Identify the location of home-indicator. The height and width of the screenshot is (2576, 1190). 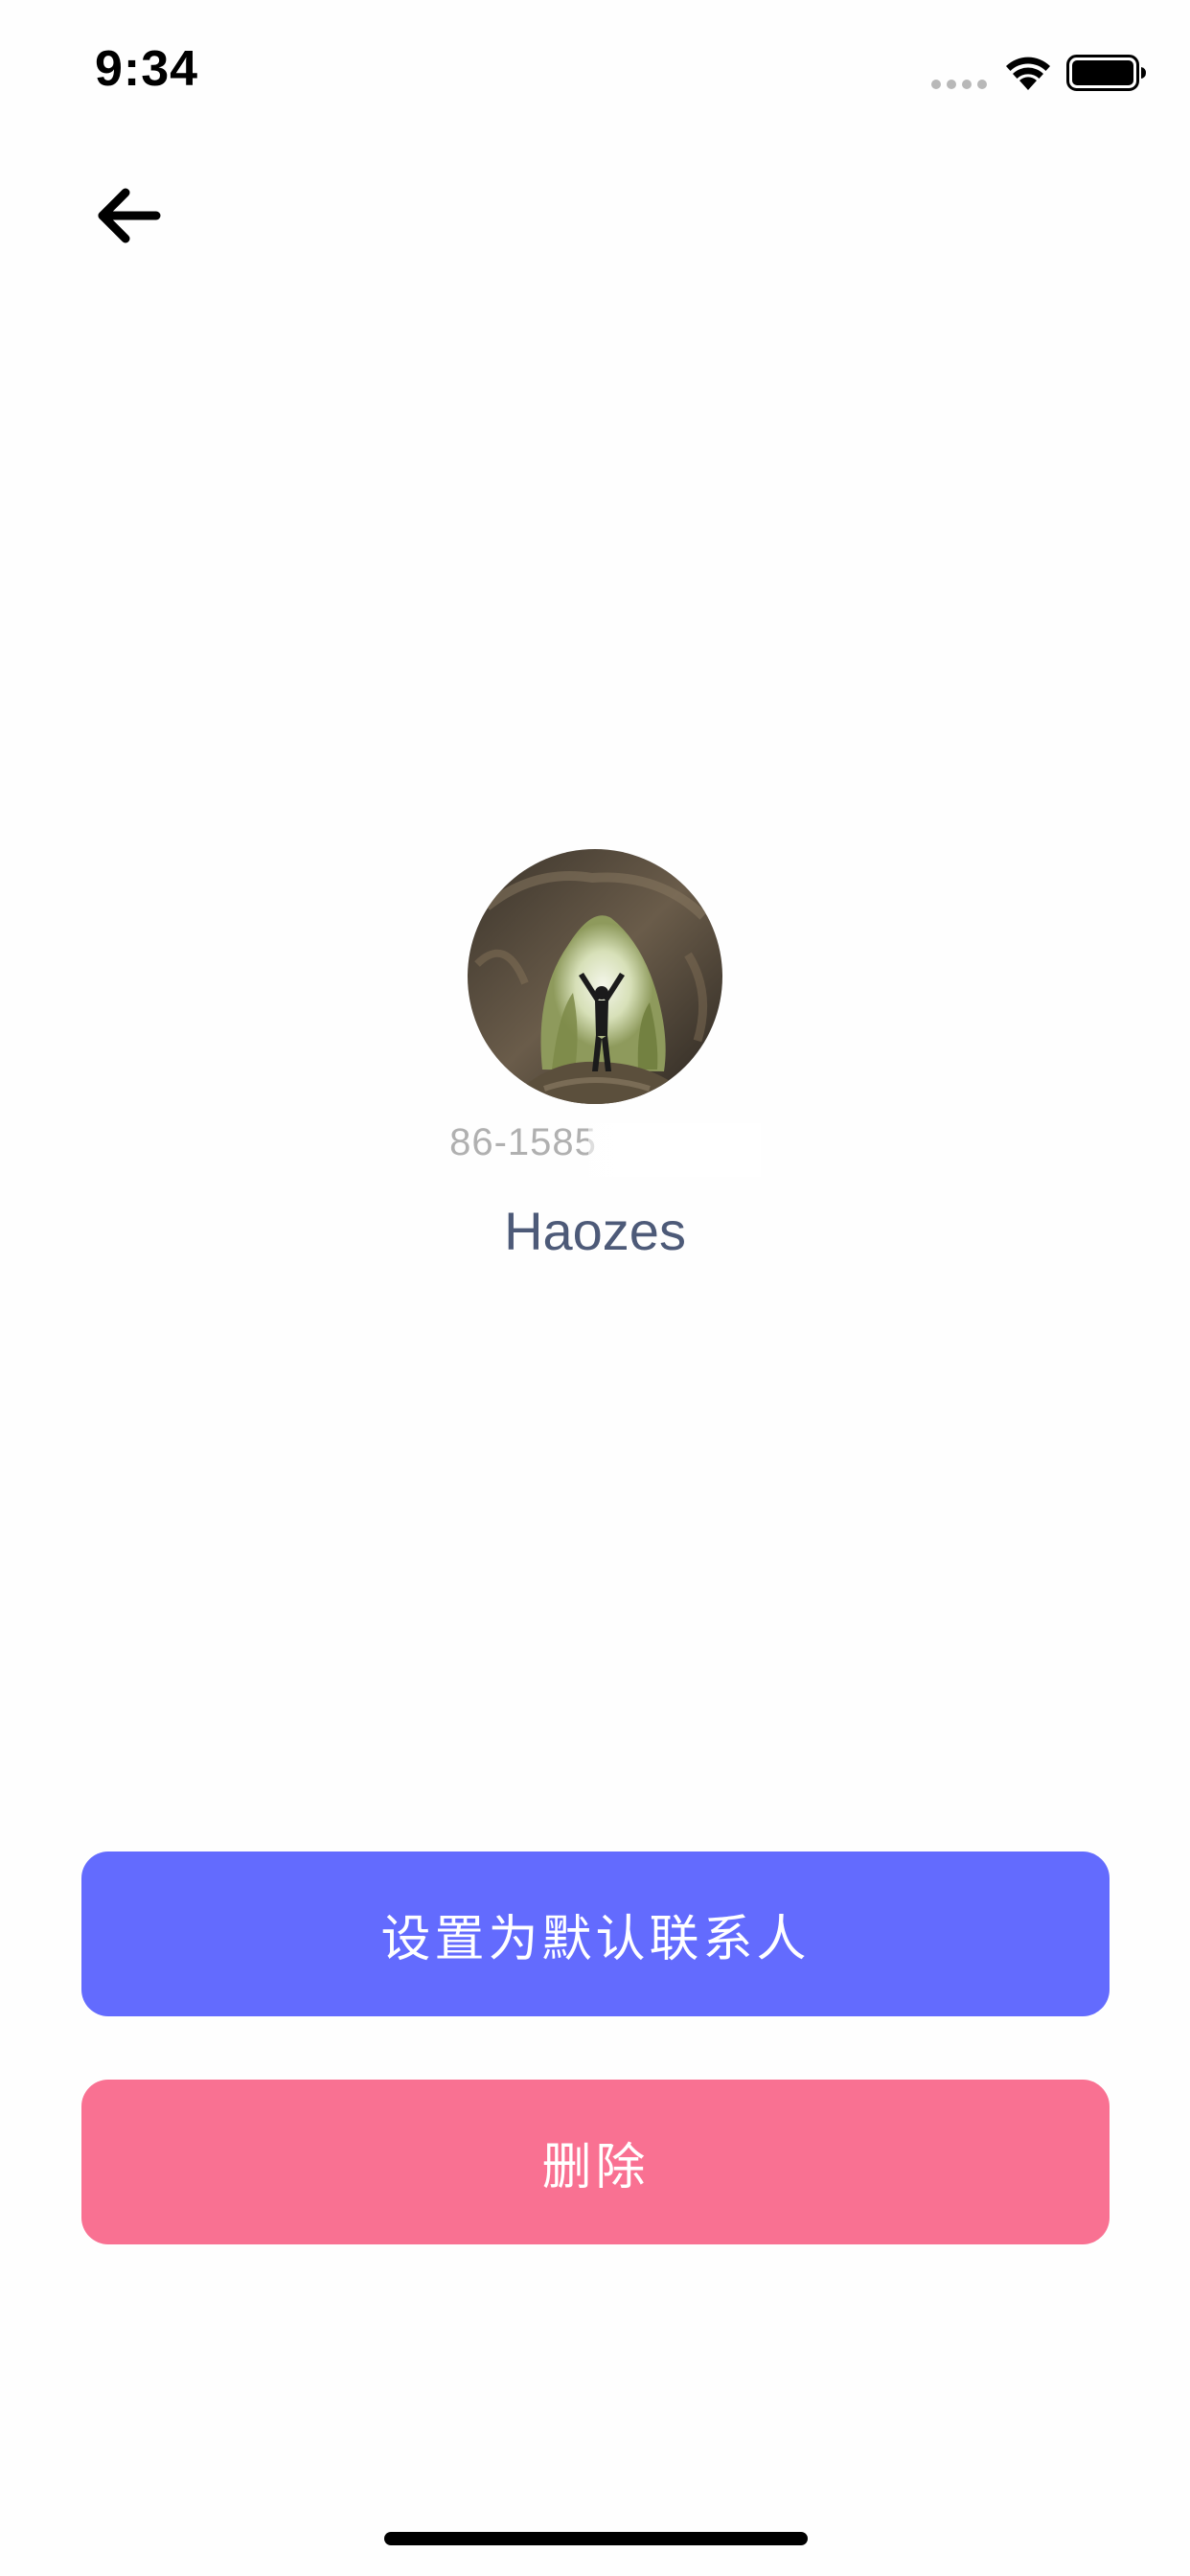
(596, 2538).